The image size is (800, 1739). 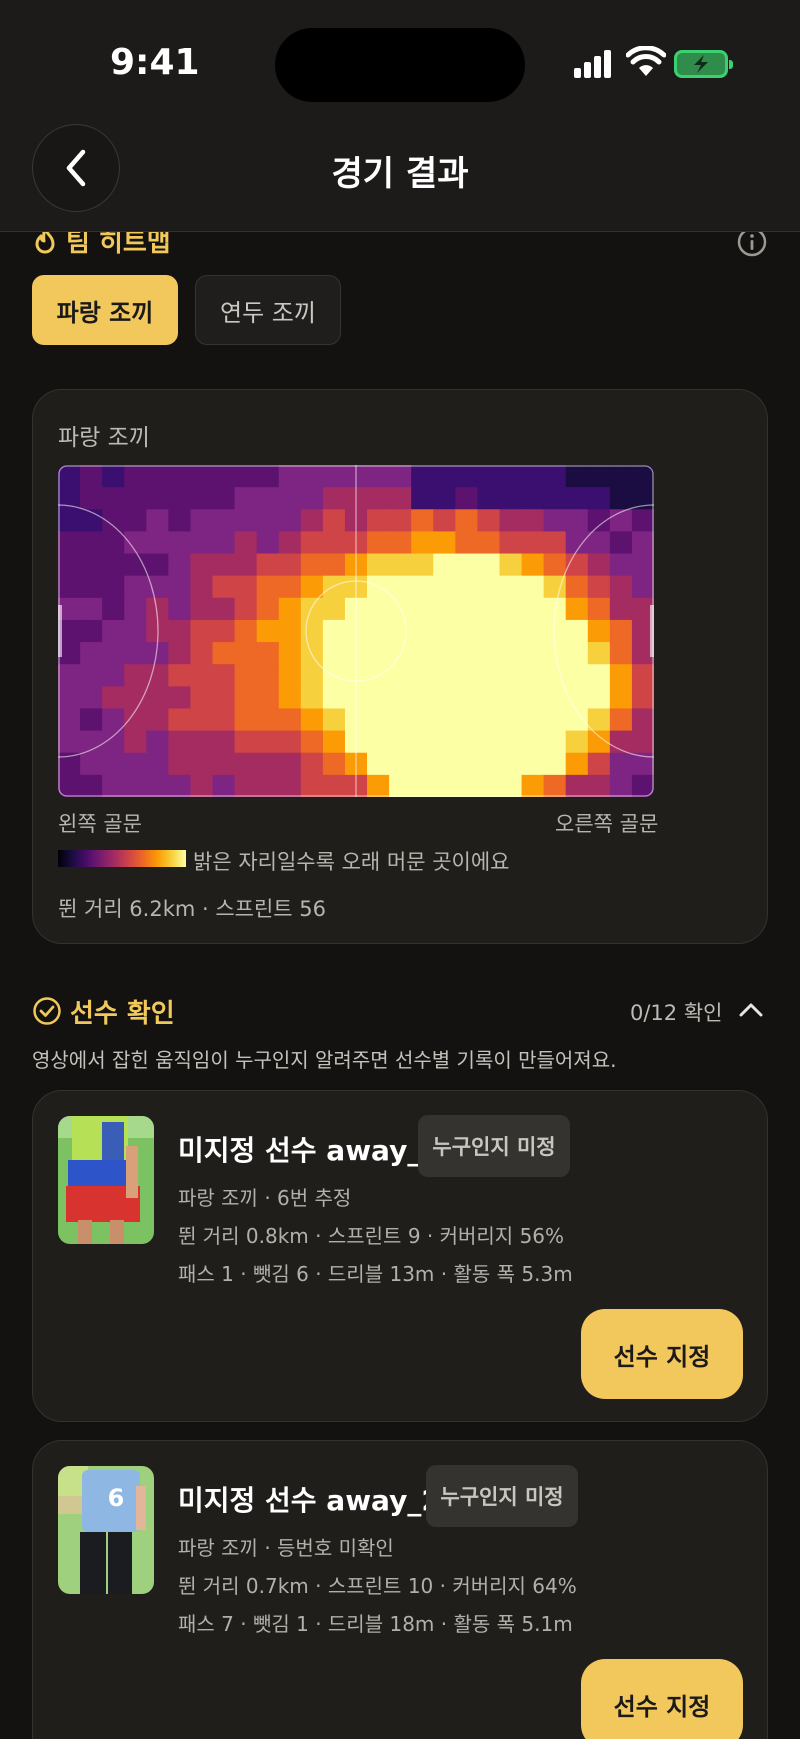 I want to click on tab-green-vest: 연두 조끼, so click(x=268, y=310).